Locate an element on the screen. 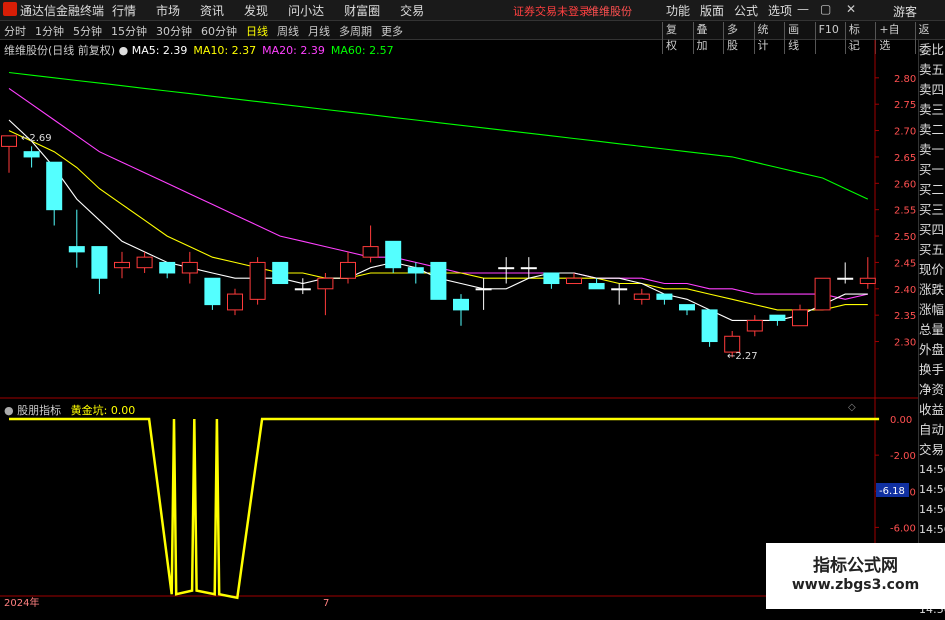 This screenshot has width=945, height=620. watermark: 指标公式网 www.zbgs3.com is located at coordinates (855, 576).